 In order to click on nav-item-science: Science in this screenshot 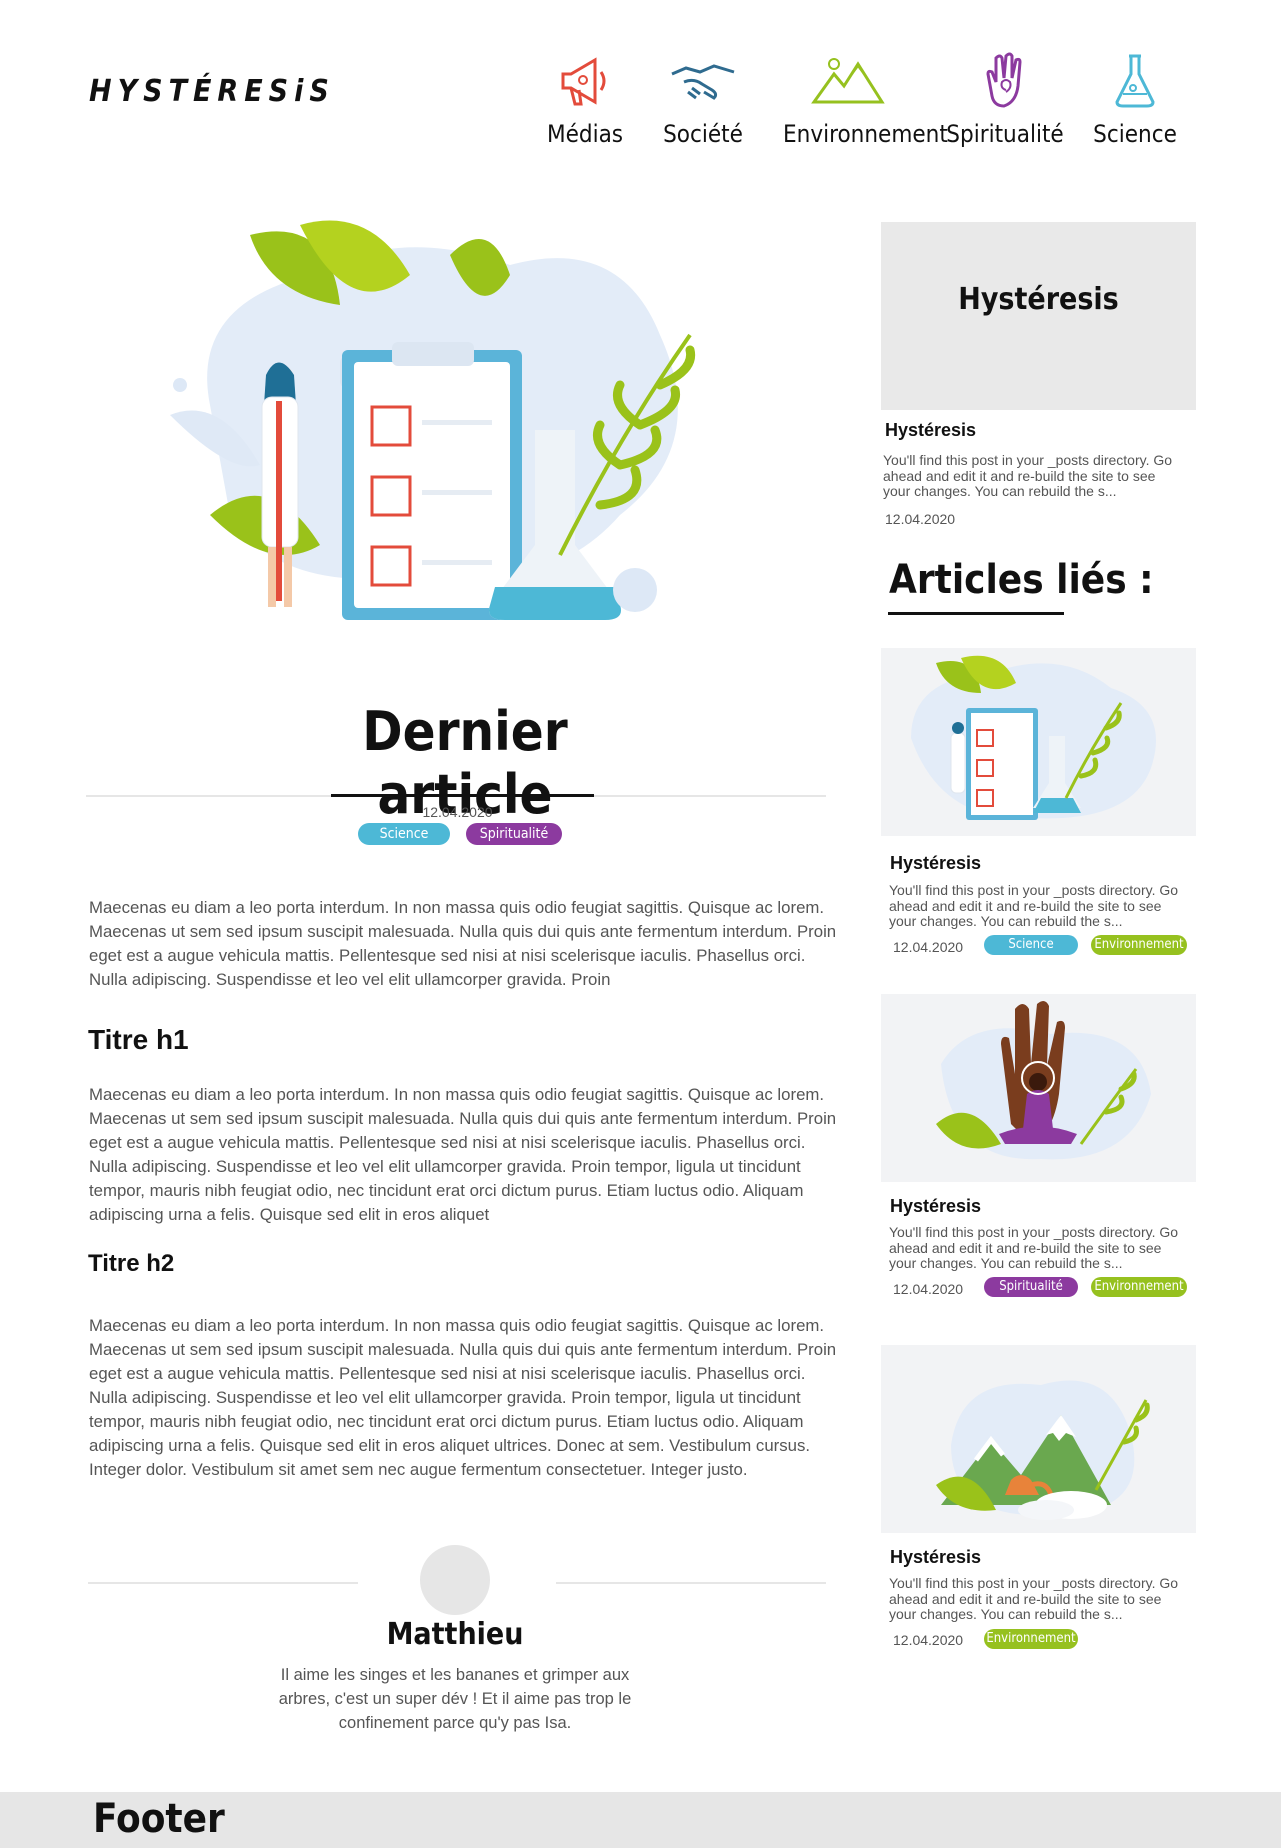, I will do `click(1135, 100)`.